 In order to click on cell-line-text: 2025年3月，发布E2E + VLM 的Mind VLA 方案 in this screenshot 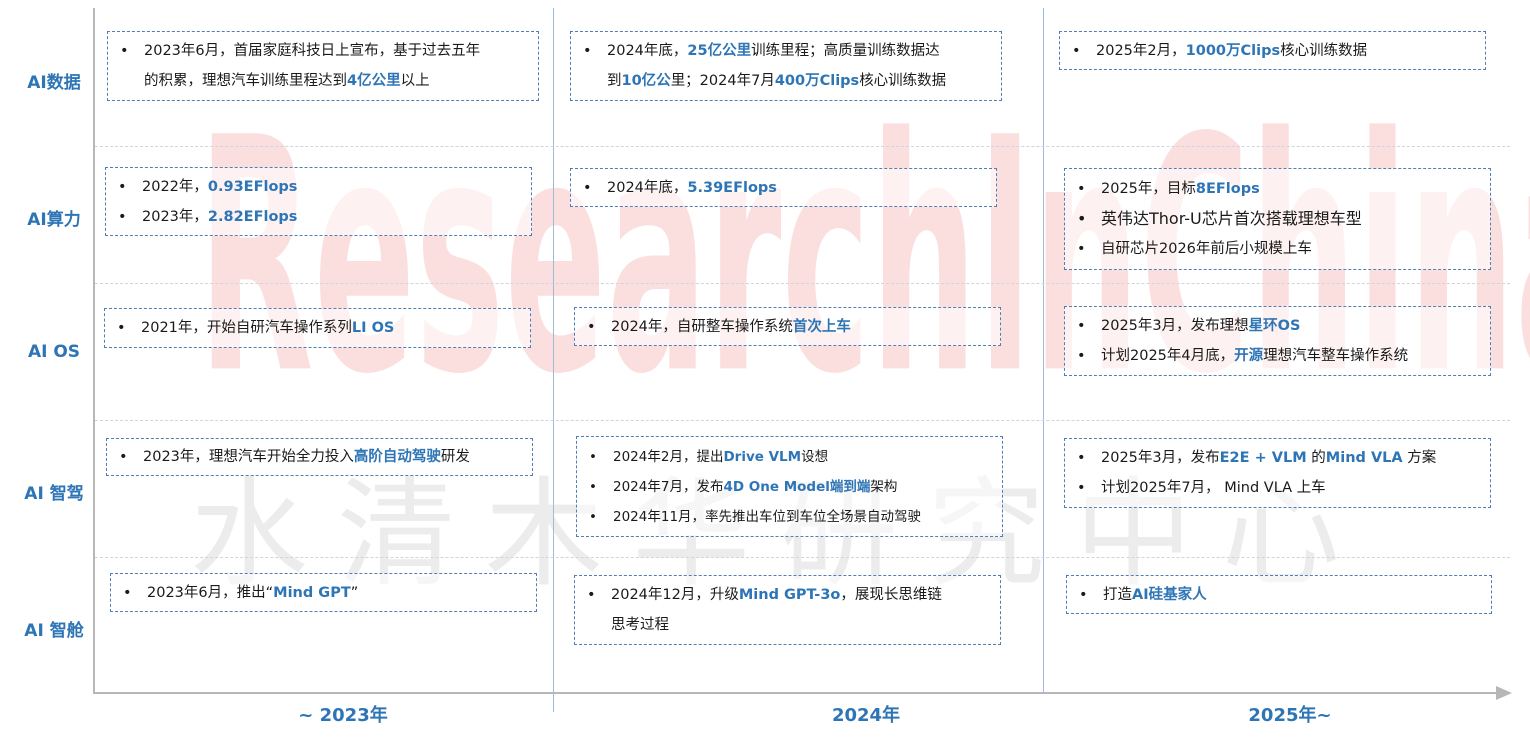, I will do `click(1268, 458)`.